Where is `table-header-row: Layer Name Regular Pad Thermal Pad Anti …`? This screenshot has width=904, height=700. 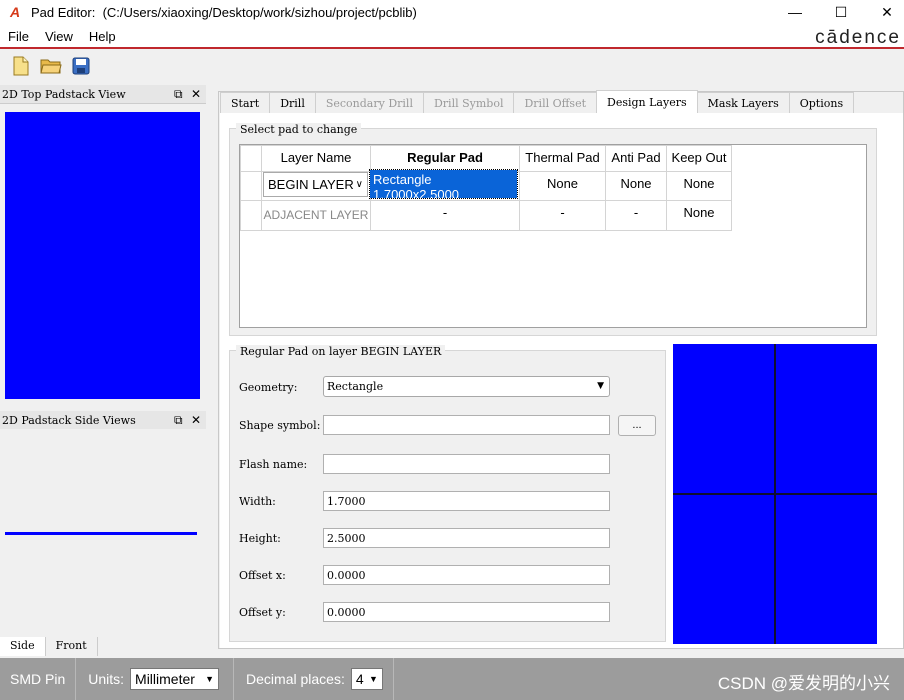
table-header-row: Layer Name Regular Pad Thermal Pad Anti … is located at coordinates (486, 158).